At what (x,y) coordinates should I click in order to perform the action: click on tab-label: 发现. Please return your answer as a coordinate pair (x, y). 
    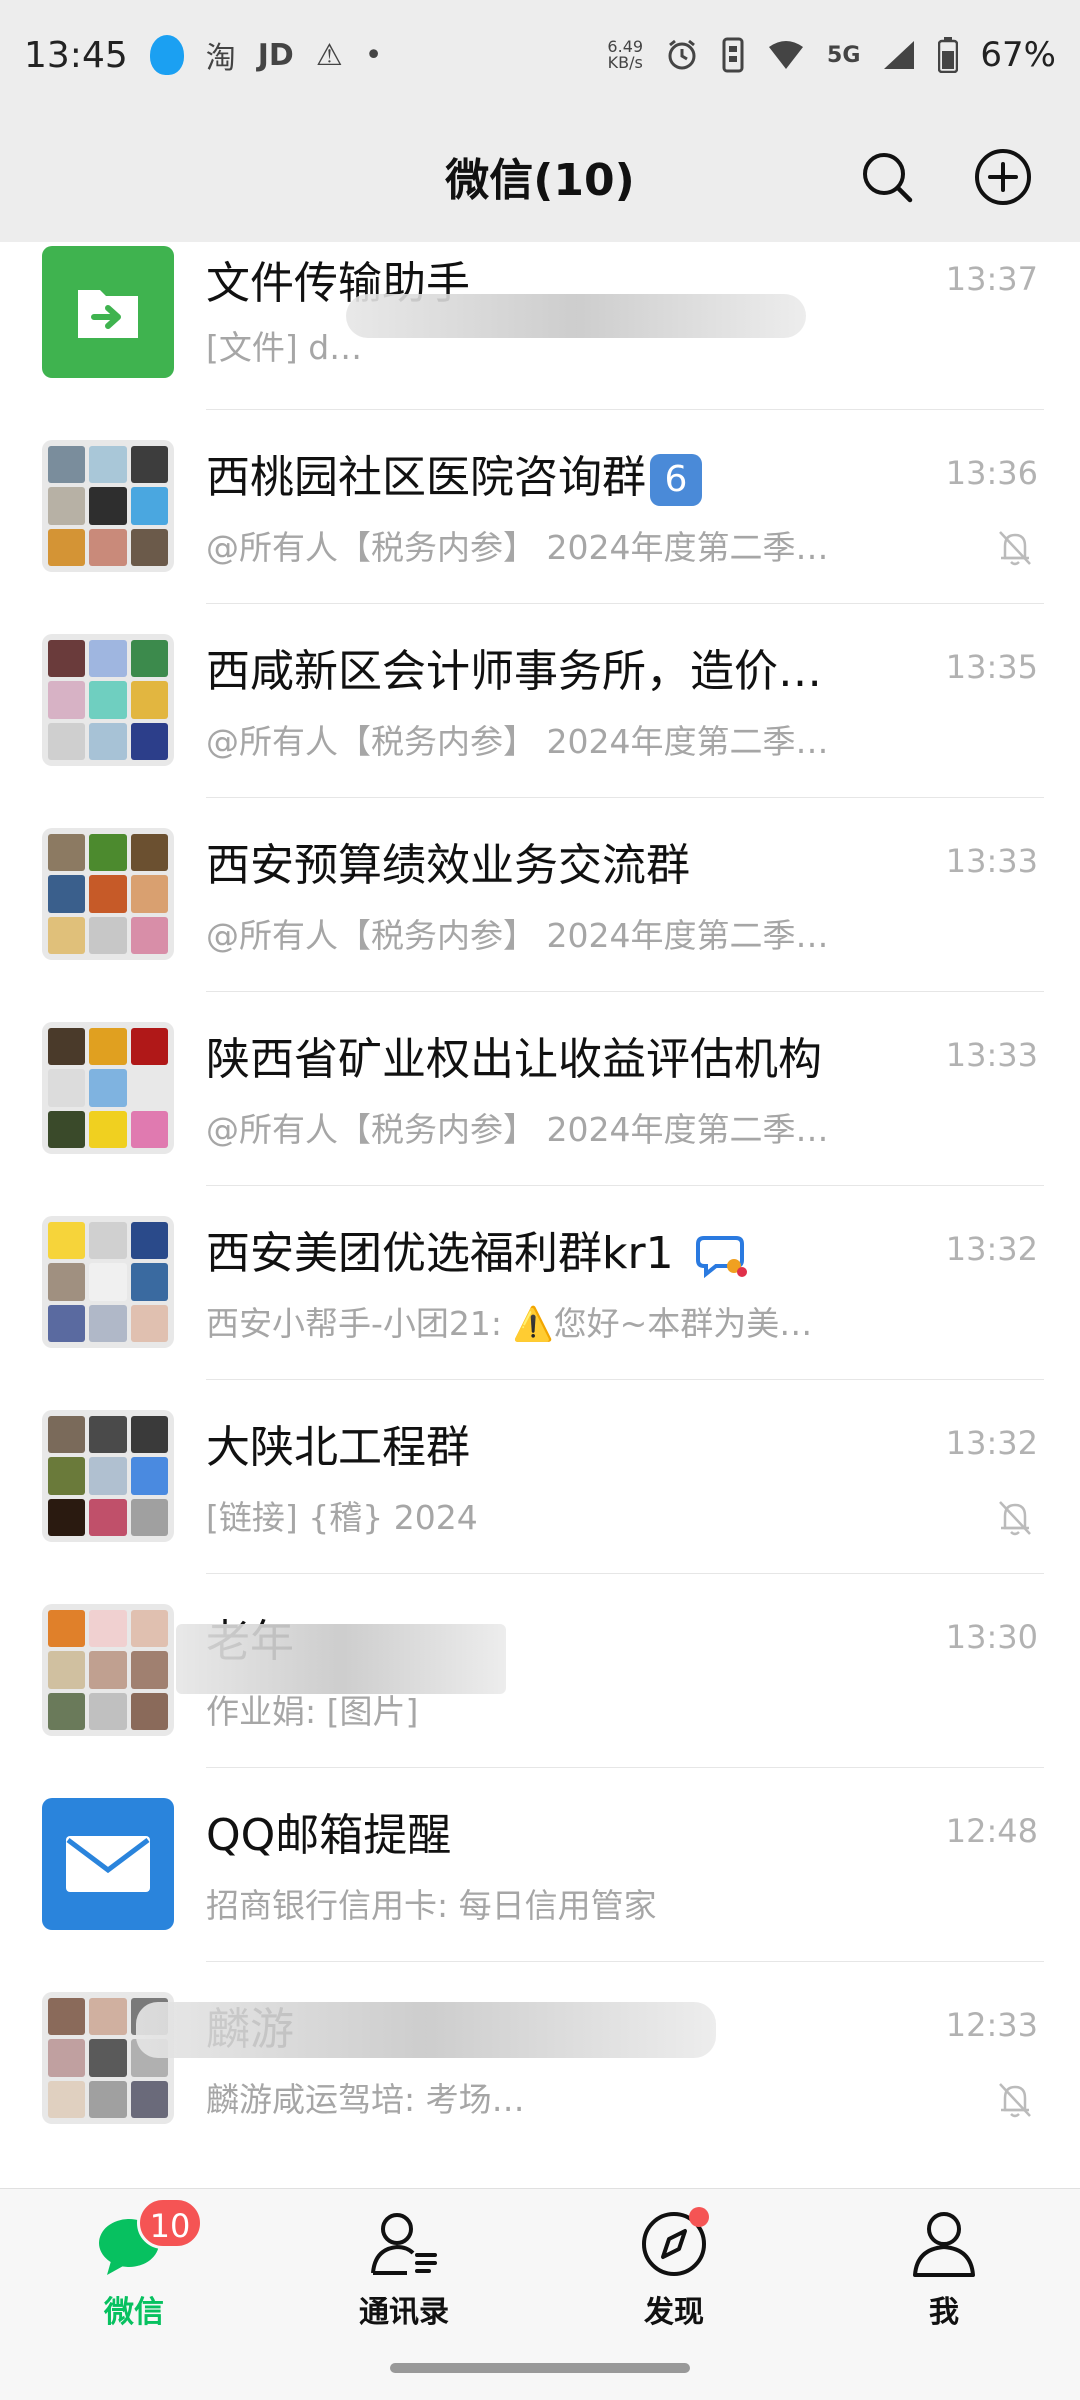
    Looking at the image, I should click on (674, 2312).